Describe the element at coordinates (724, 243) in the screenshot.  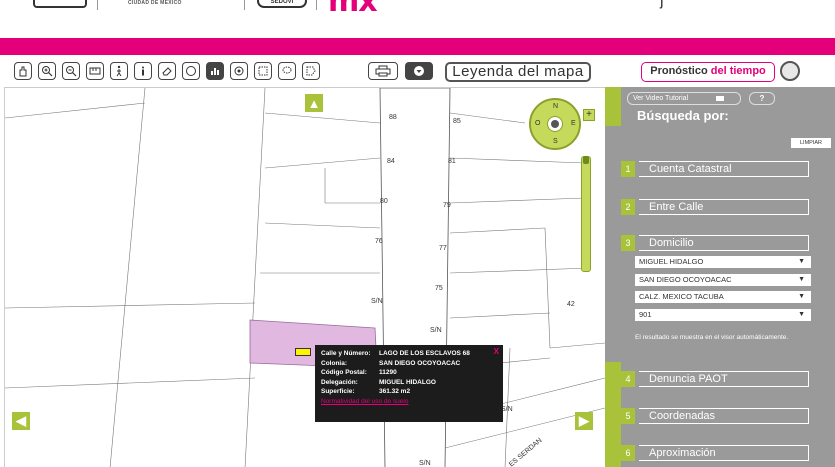
I see `section-label: Domicilio` at that location.